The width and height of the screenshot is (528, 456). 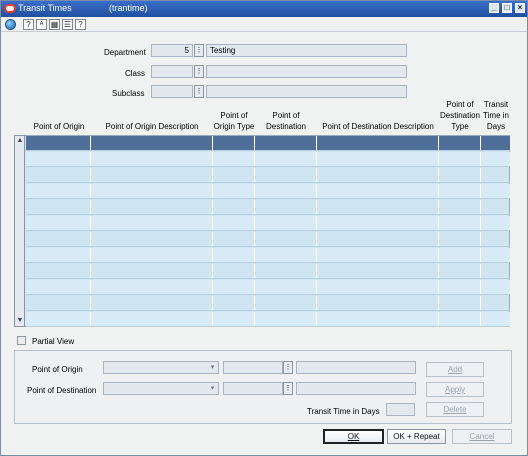 I want to click on grid-vertical-scrollbar: ▲ ▼, so click(x=19, y=231).